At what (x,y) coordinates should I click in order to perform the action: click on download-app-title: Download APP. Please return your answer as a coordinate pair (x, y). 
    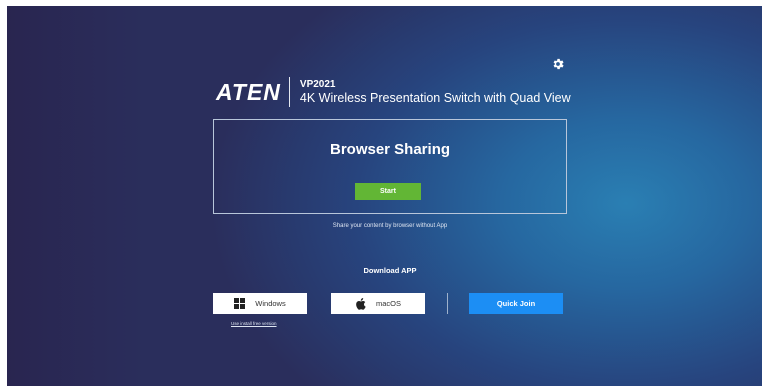
    Looking at the image, I should click on (390, 270).